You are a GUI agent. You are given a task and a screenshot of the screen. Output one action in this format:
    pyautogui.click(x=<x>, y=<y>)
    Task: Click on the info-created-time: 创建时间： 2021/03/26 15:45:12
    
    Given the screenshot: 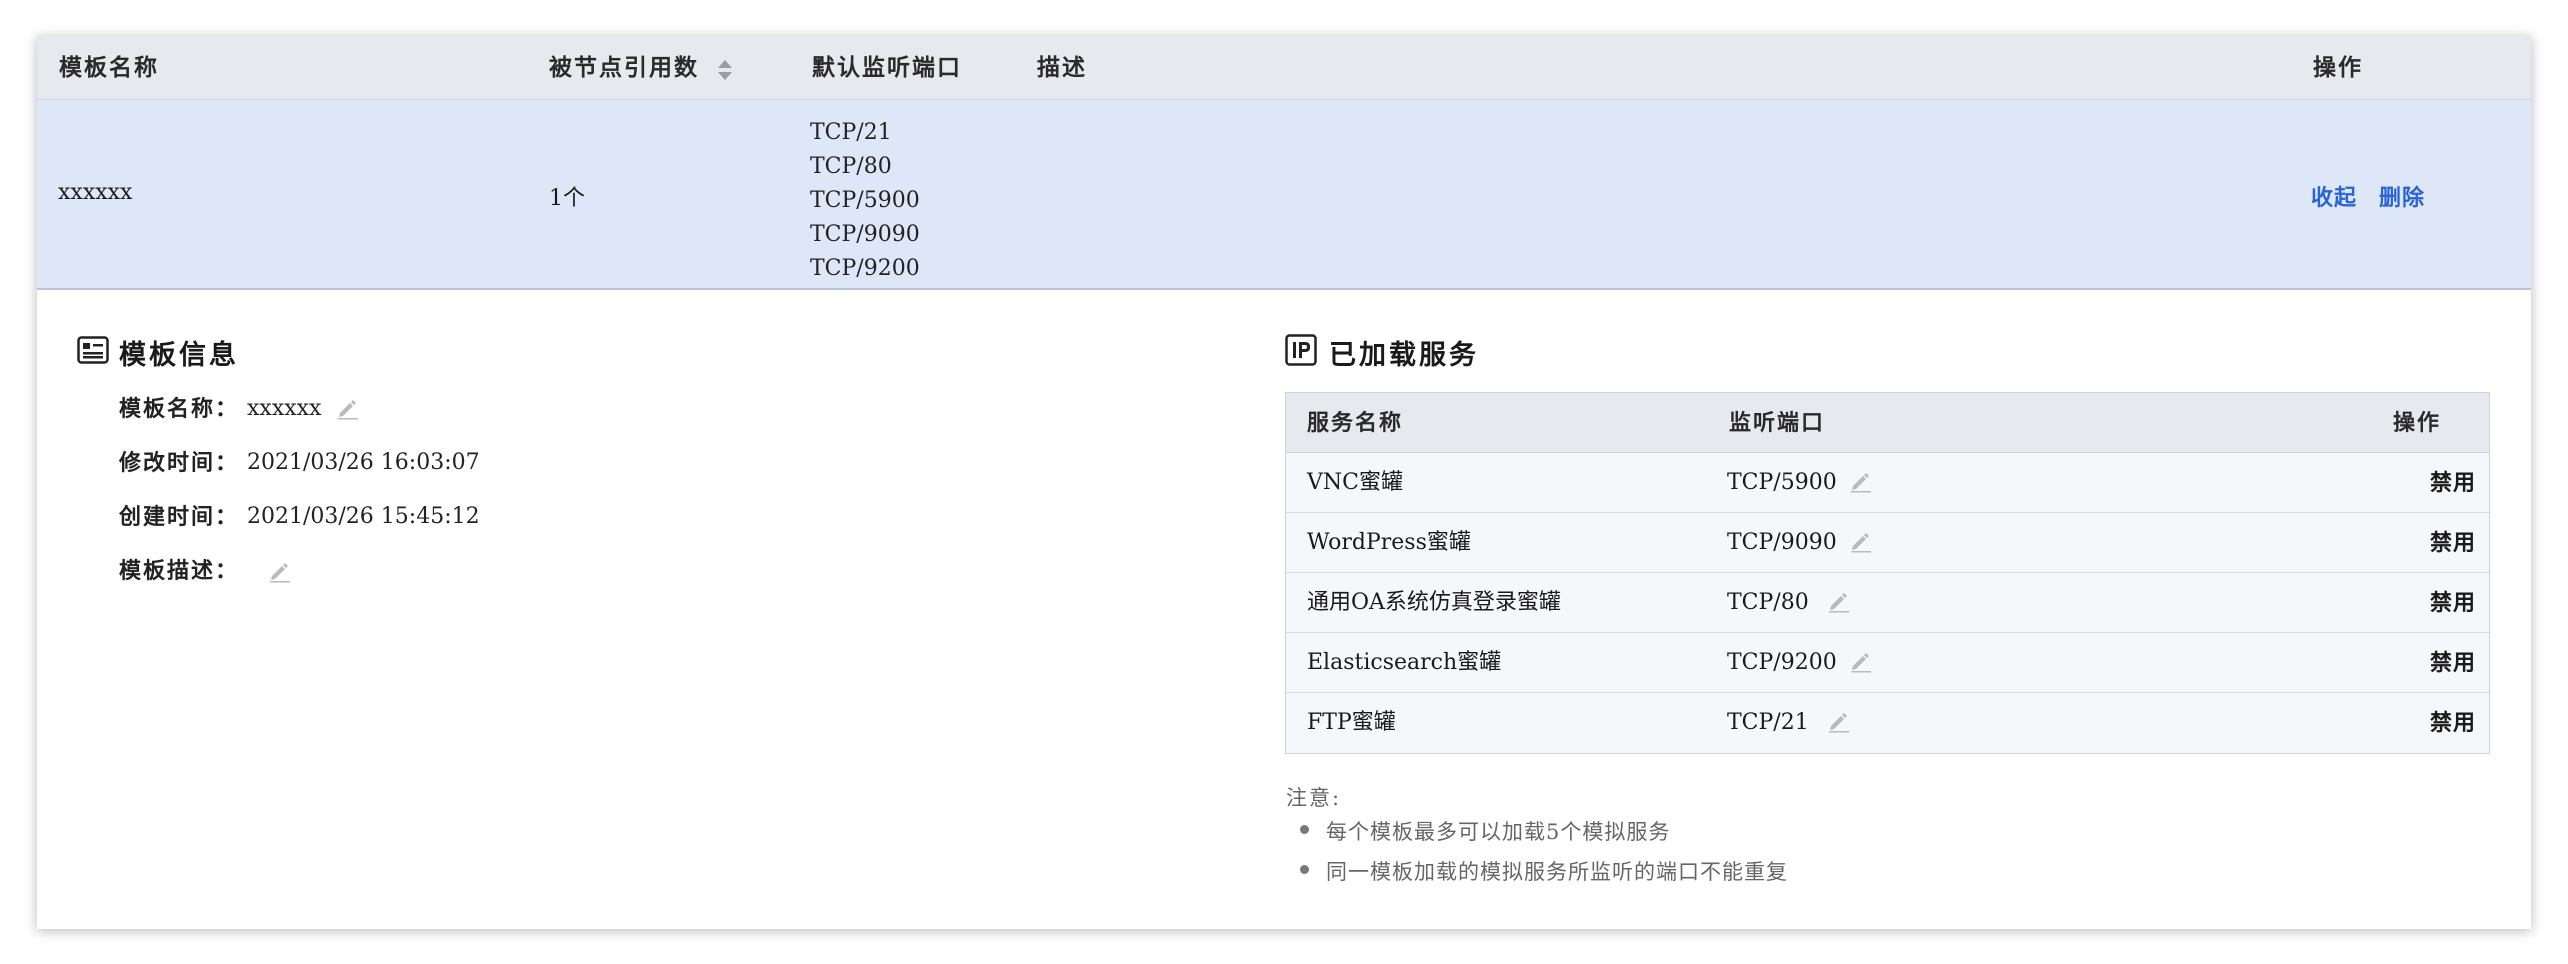 What is the action you would take?
    pyautogui.click(x=299, y=517)
    